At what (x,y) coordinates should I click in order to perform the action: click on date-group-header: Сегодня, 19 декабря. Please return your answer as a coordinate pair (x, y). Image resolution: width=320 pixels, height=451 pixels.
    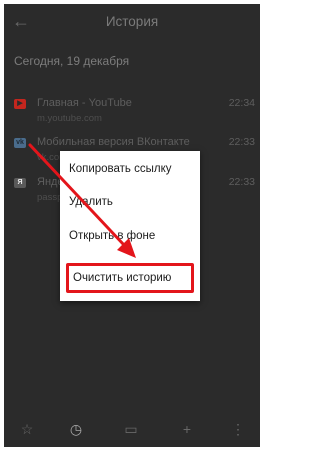
    Looking at the image, I should click on (72, 61).